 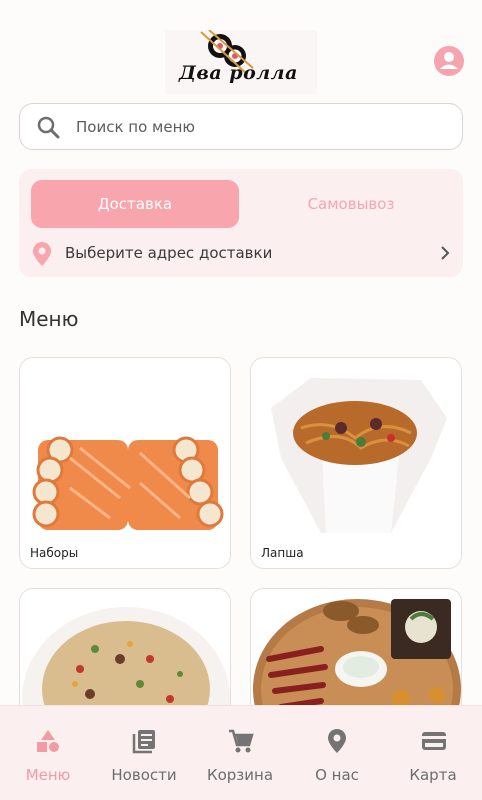 I want to click on category-card-sets: Наборы, so click(x=125, y=463).